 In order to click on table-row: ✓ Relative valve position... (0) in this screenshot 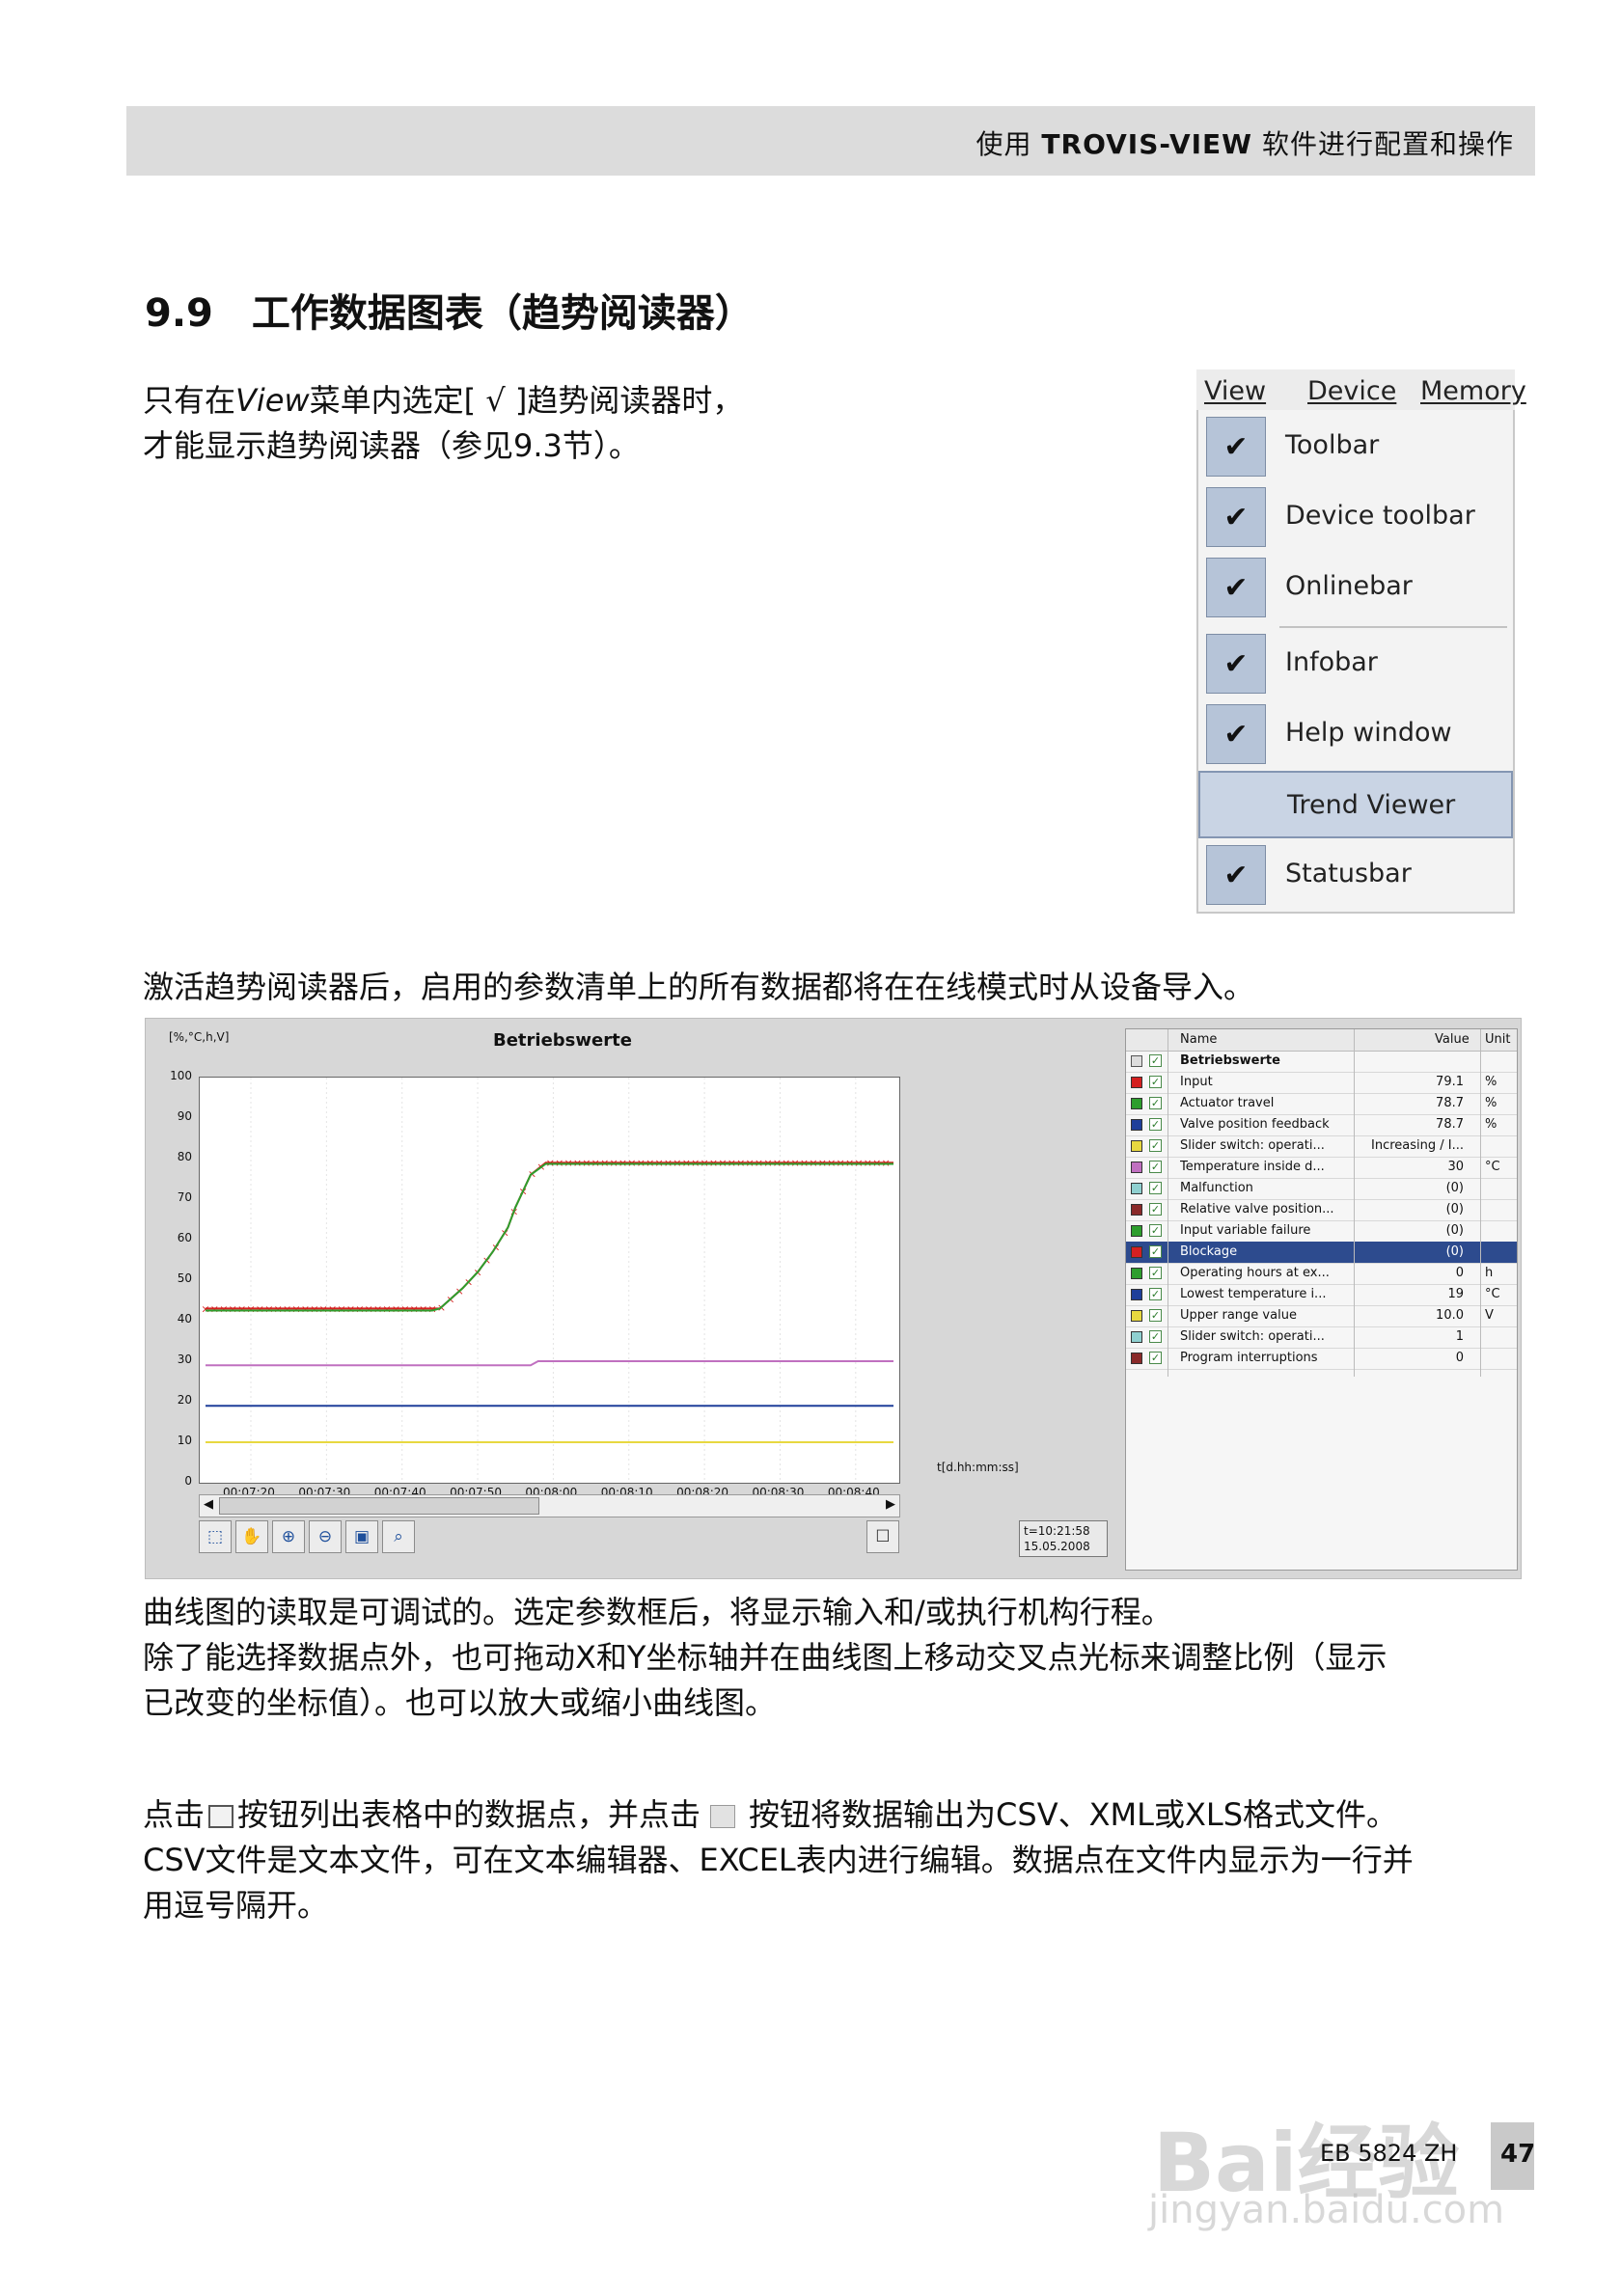, I will do `click(1321, 1210)`.